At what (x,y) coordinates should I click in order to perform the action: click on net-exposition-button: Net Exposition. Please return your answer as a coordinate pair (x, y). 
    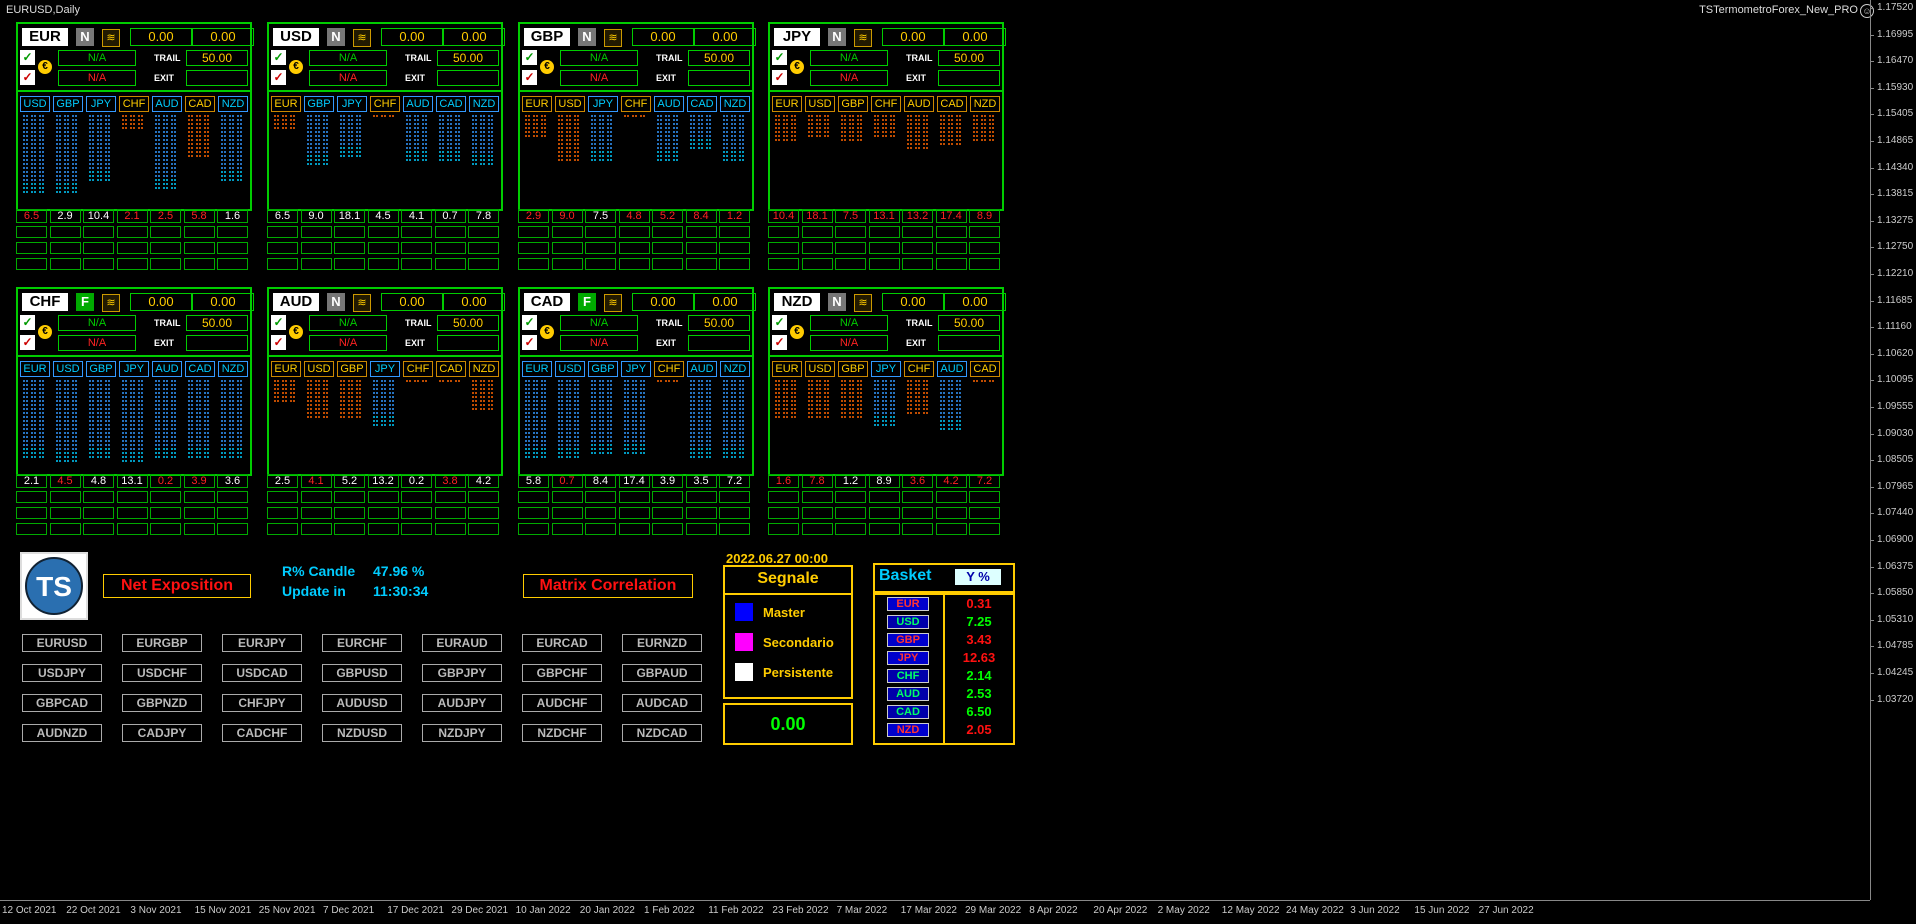
    Looking at the image, I should click on (177, 586).